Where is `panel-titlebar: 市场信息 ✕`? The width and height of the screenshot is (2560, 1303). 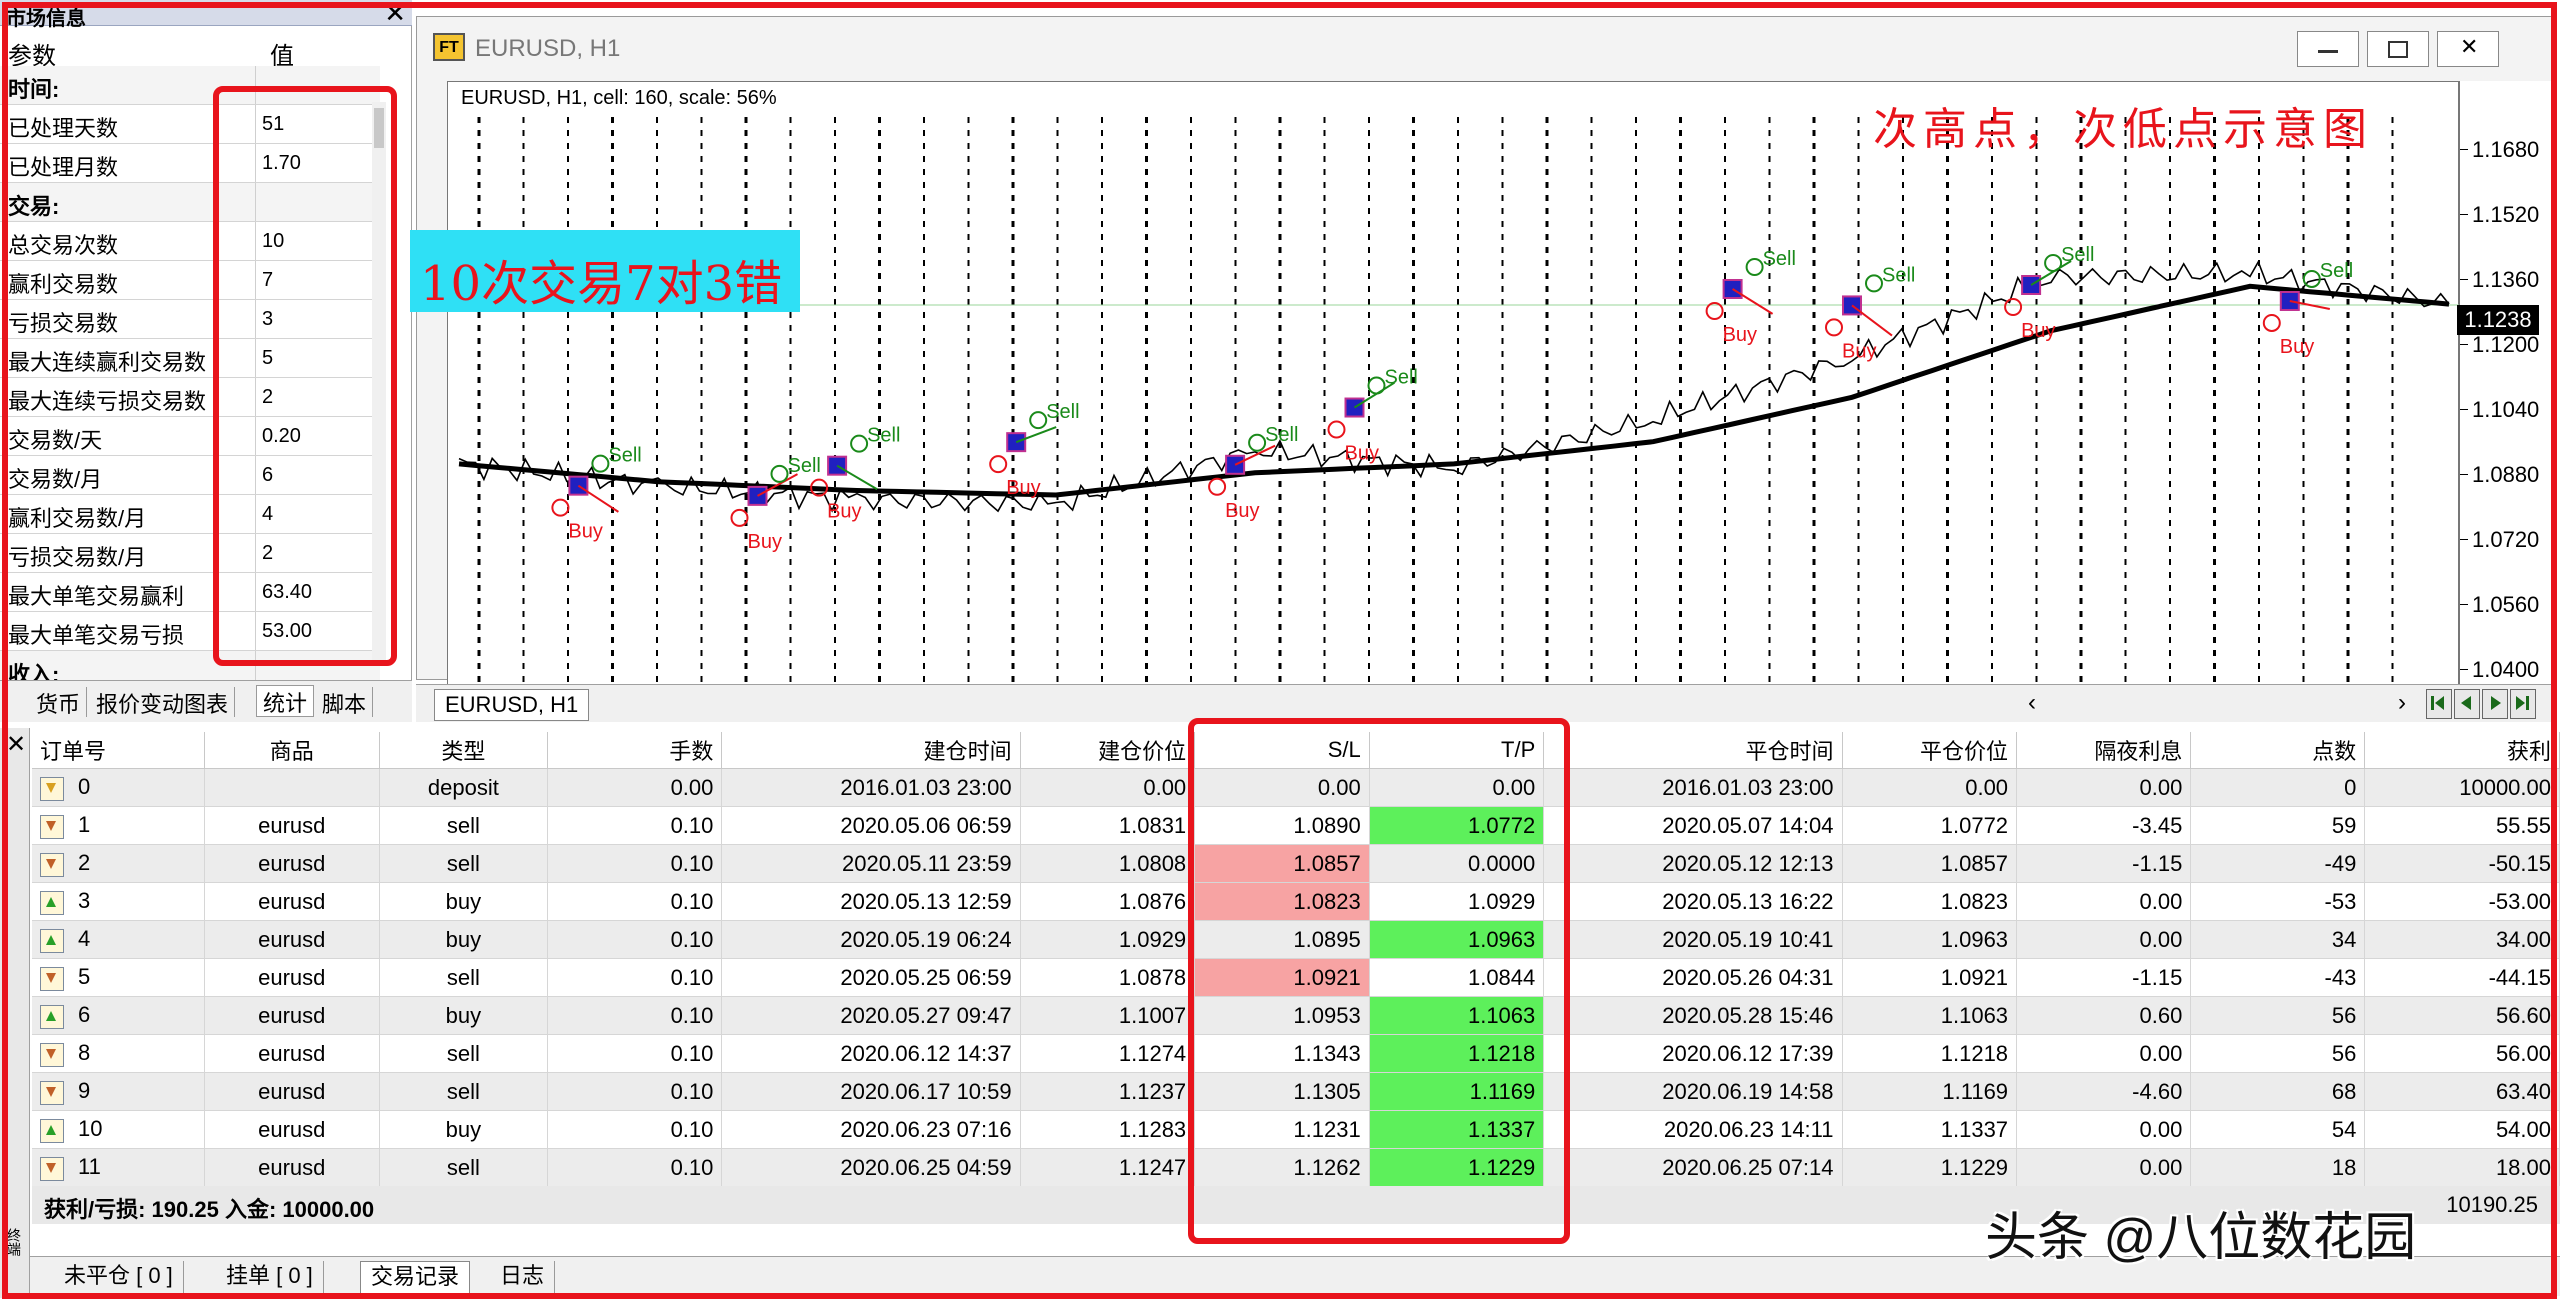 panel-titlebar: 市场信息 ✕ is located at coordinates (206, 15).